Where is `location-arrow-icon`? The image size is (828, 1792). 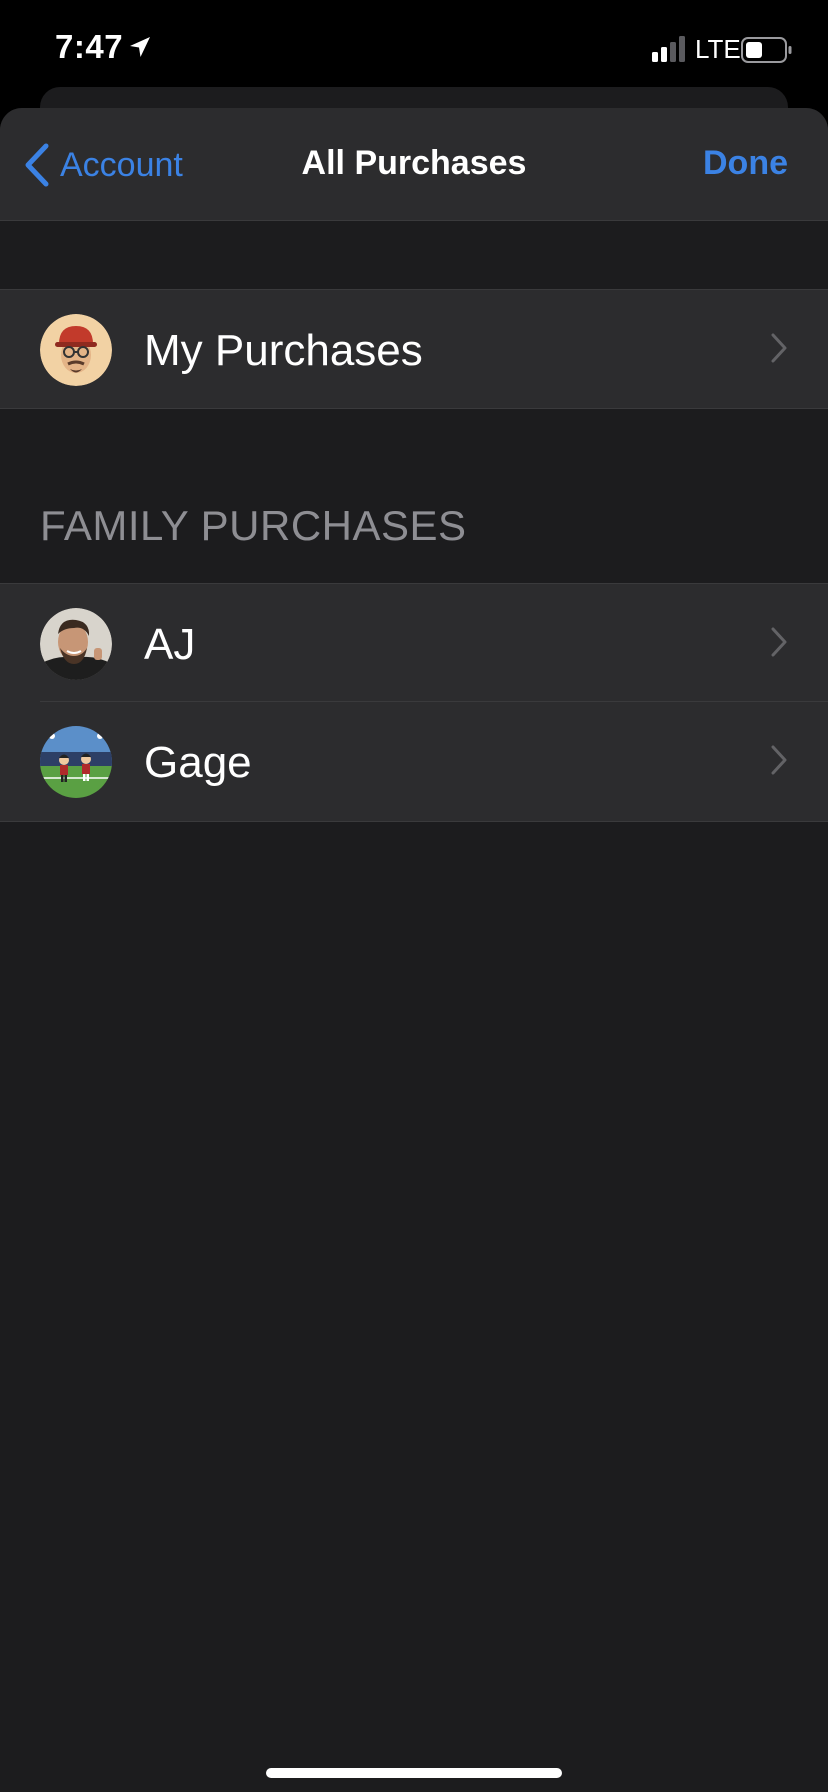 location-arrow-icon is located at coordinates (140, 47).